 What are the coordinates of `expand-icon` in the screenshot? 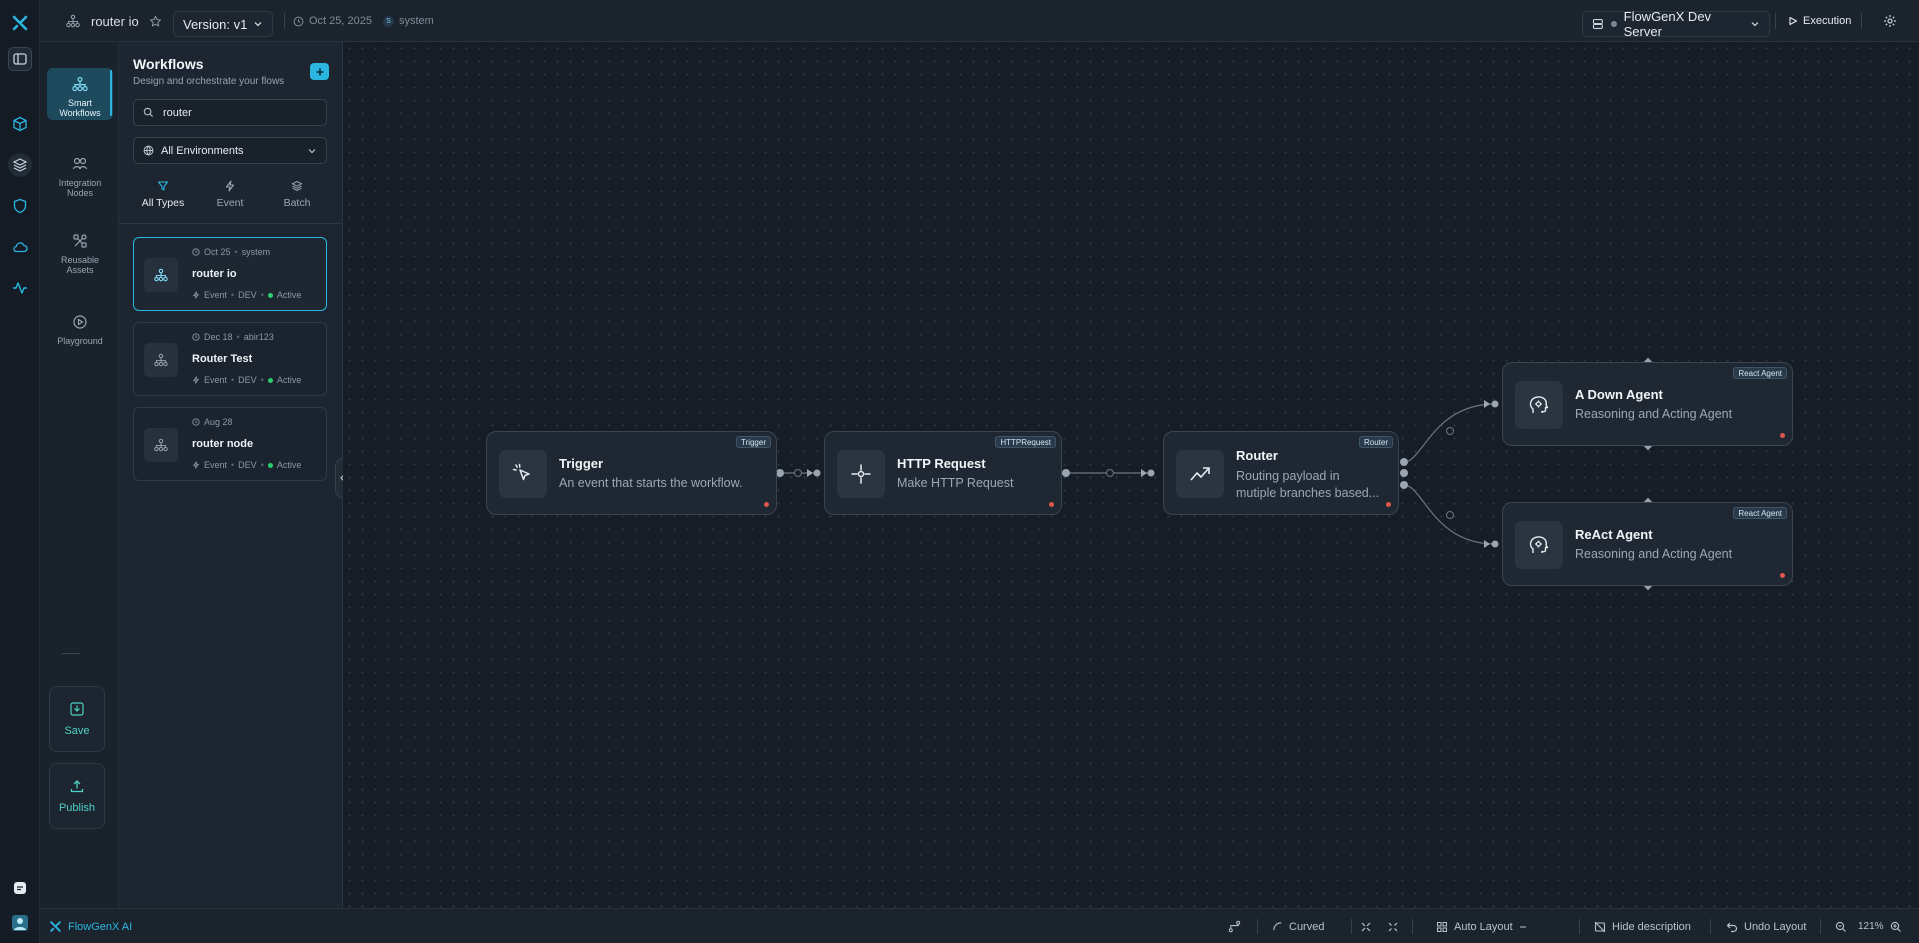 It's located at (1393, 926).